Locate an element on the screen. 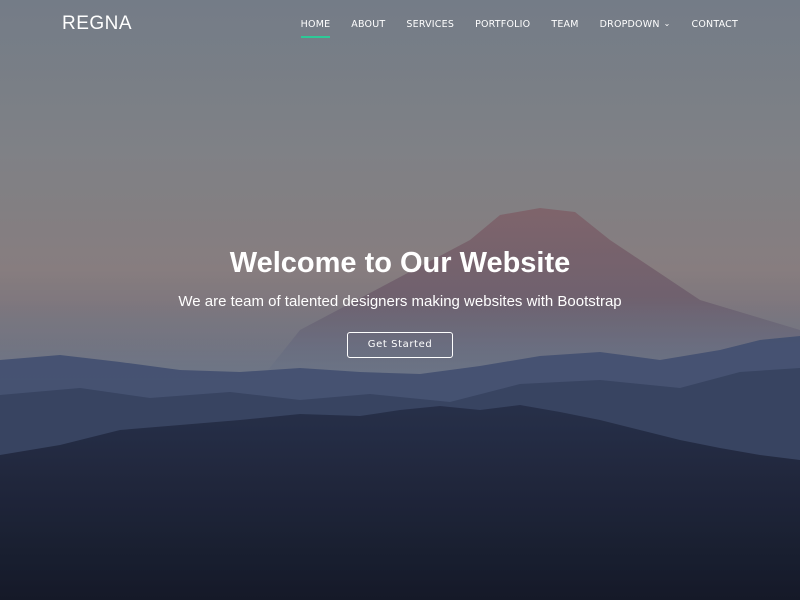 Image resolution: width=800 pixels, height=600 pixels. nav-item-dropdown: DROPDOWN ⌄ is located at coordinates (635, 24).